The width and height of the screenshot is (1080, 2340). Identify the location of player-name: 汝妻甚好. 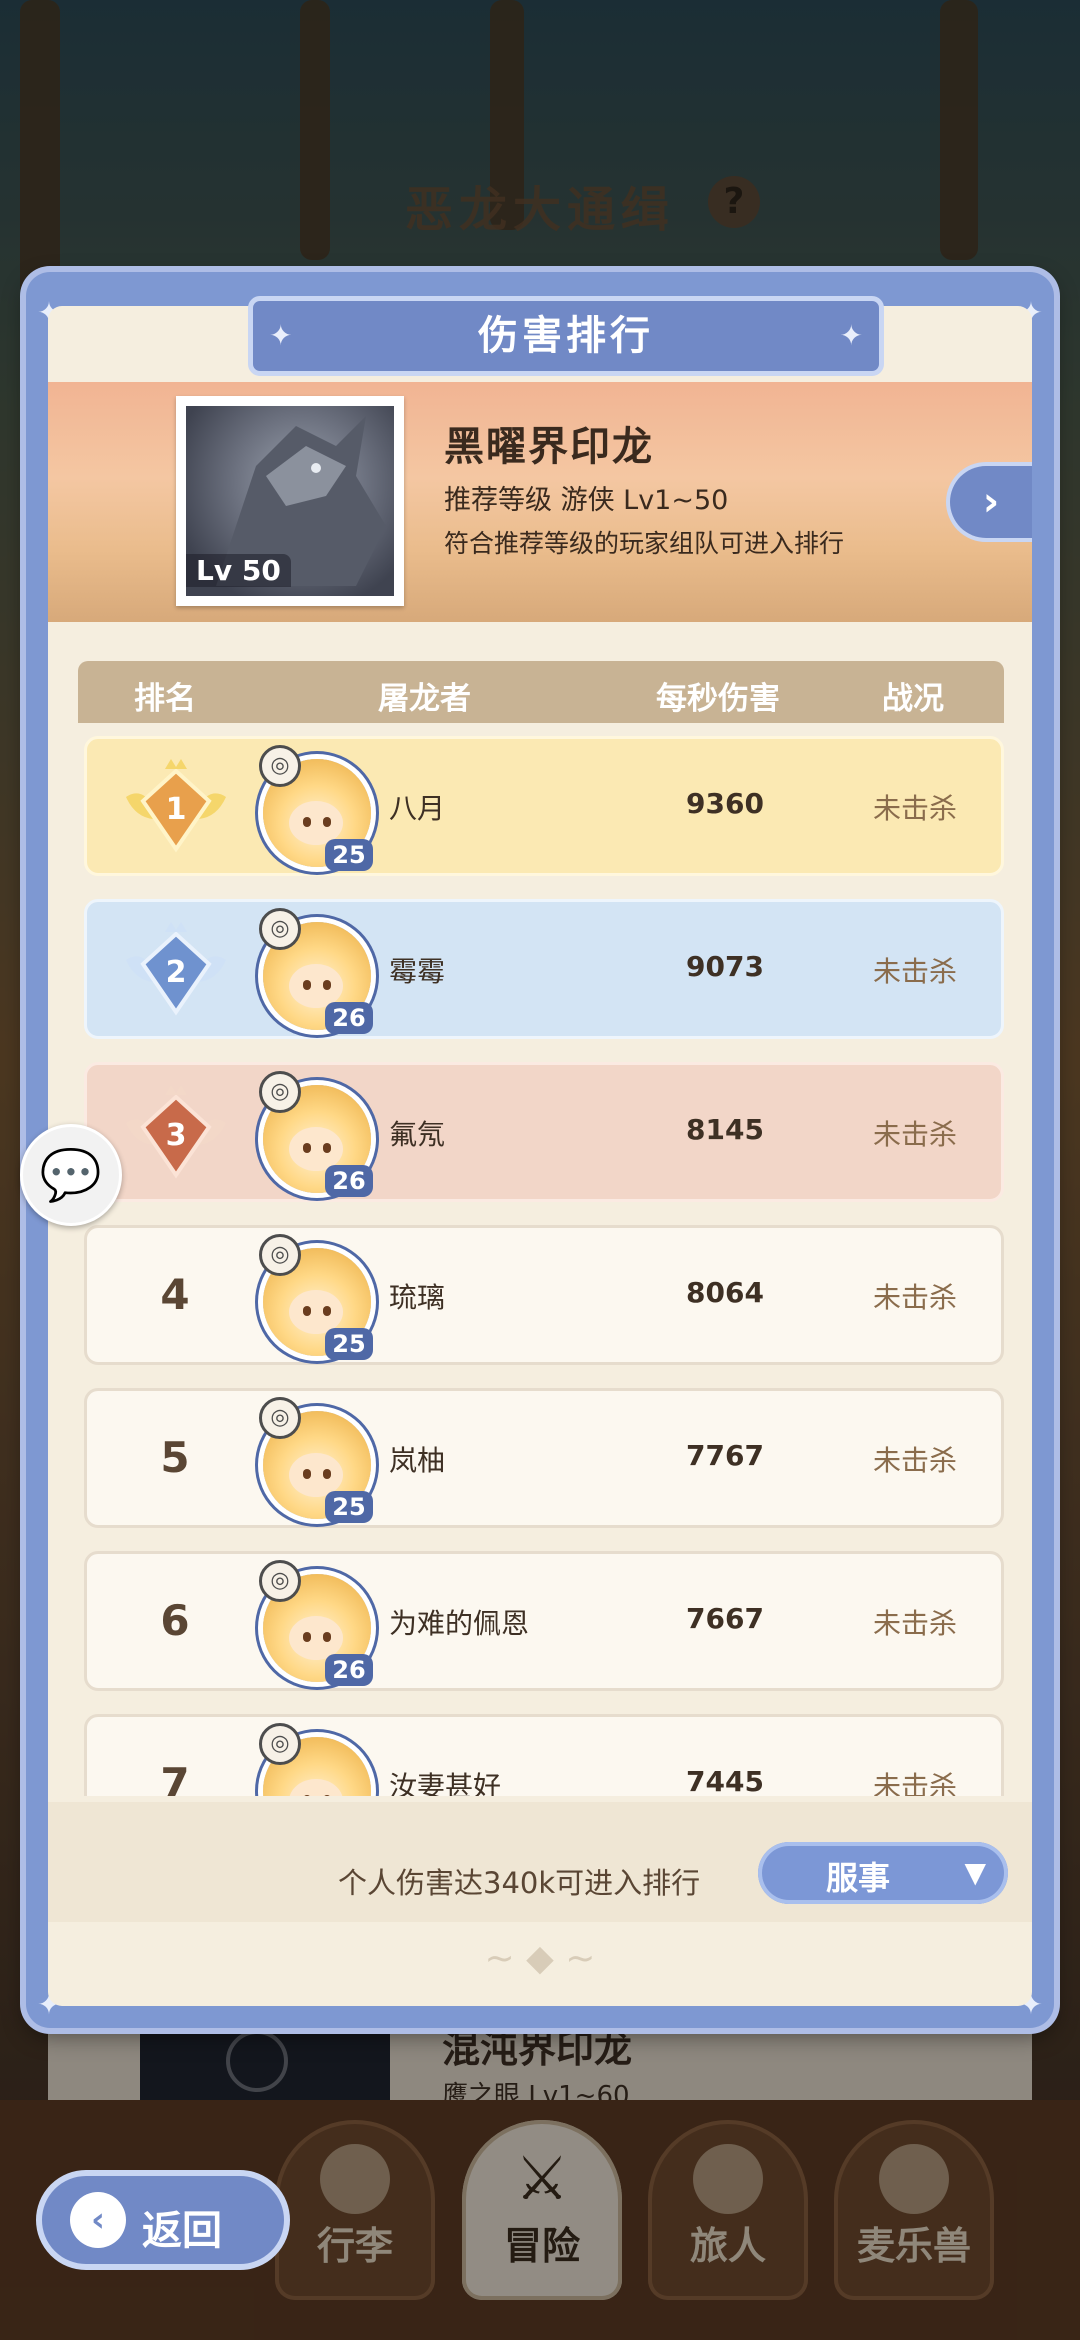
(445, 1783).